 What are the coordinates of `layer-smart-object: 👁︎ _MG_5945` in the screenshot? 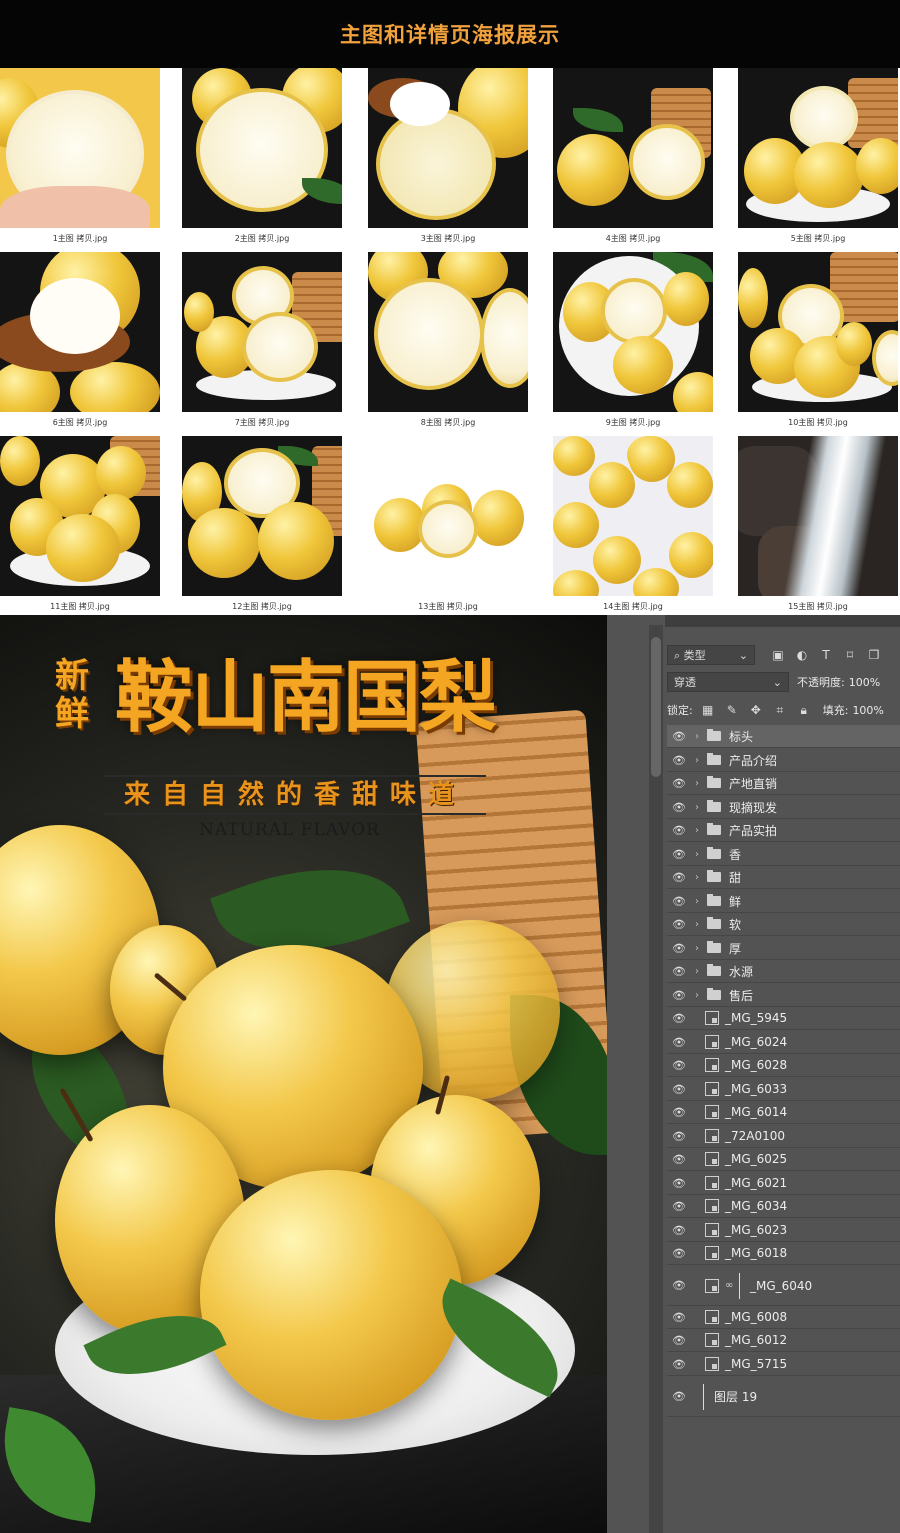 It's located at (783, 1018).